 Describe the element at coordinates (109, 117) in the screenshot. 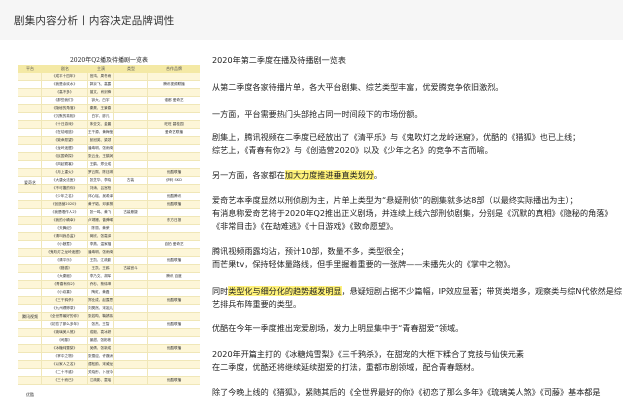

I see `table-row: 《沉默的真相》 白宇、廖凡` at that location.